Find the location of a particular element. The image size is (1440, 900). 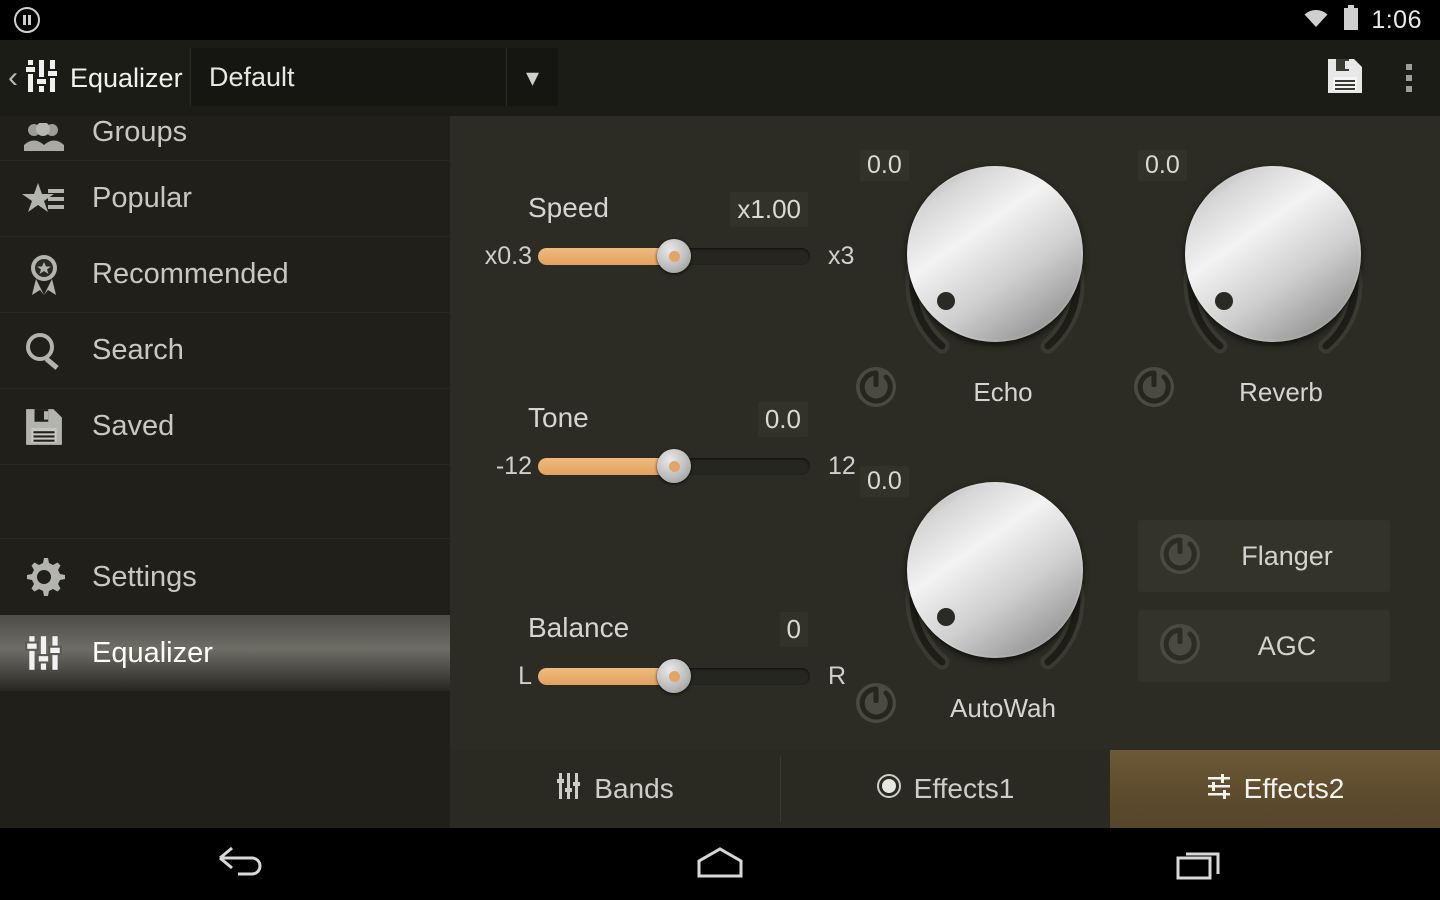

android-nav-bar is located at coordinates (720, 864).